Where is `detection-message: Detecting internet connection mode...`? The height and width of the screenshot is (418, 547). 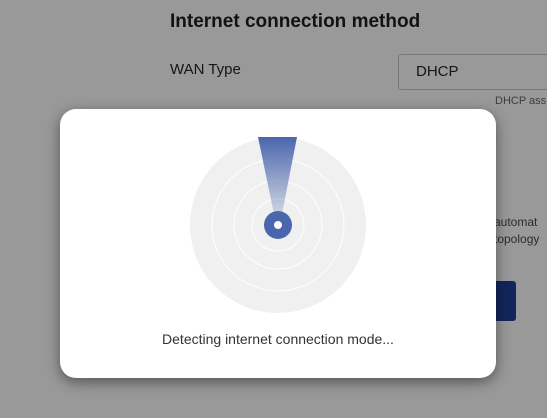 detection-message: Detecting internet connection mode... is located at coordinates (278, 339).